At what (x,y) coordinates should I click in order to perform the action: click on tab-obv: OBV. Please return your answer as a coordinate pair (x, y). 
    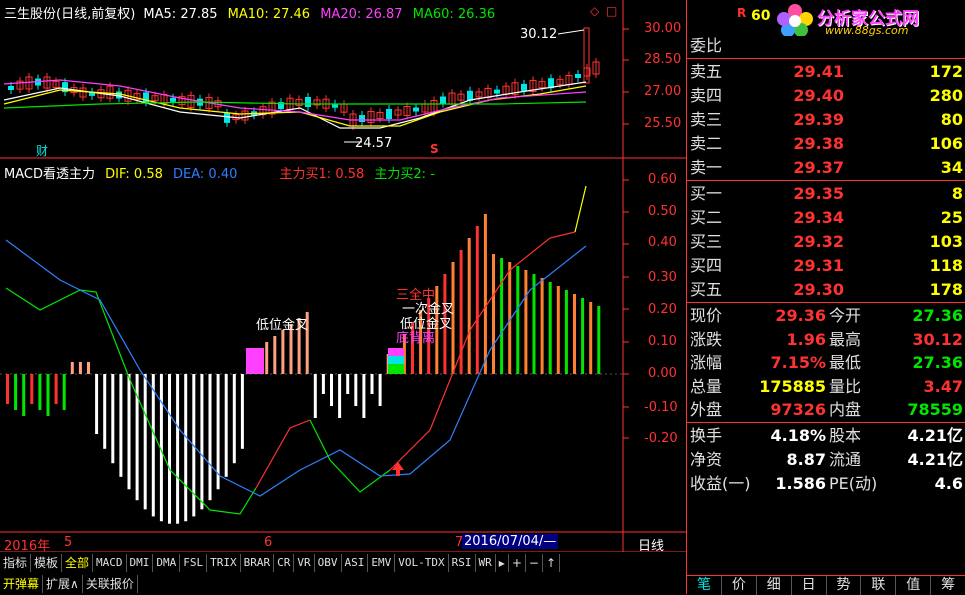
    Looking at the image, I should click on (328, 563).